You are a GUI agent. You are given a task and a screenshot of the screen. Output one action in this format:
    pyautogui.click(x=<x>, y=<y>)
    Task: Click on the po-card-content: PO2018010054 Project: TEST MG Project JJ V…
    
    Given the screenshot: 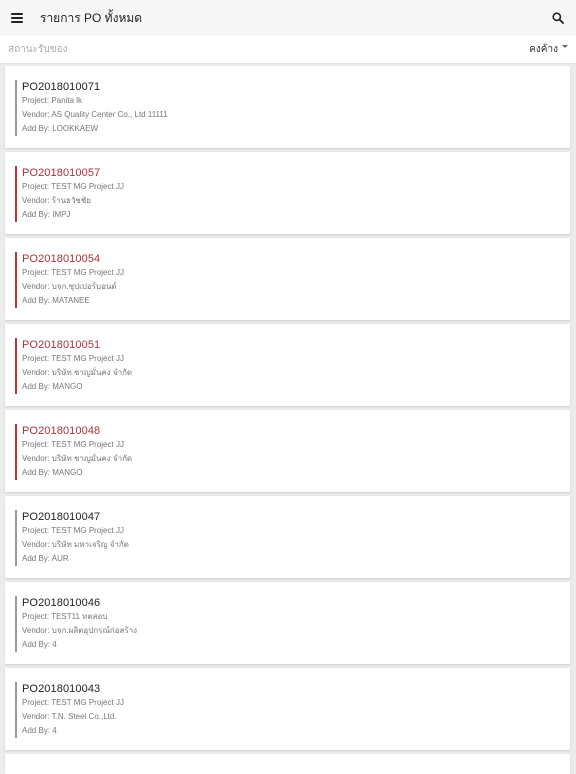 What is the action you would take?
    pyautogui.click(x=73, y=280)
    